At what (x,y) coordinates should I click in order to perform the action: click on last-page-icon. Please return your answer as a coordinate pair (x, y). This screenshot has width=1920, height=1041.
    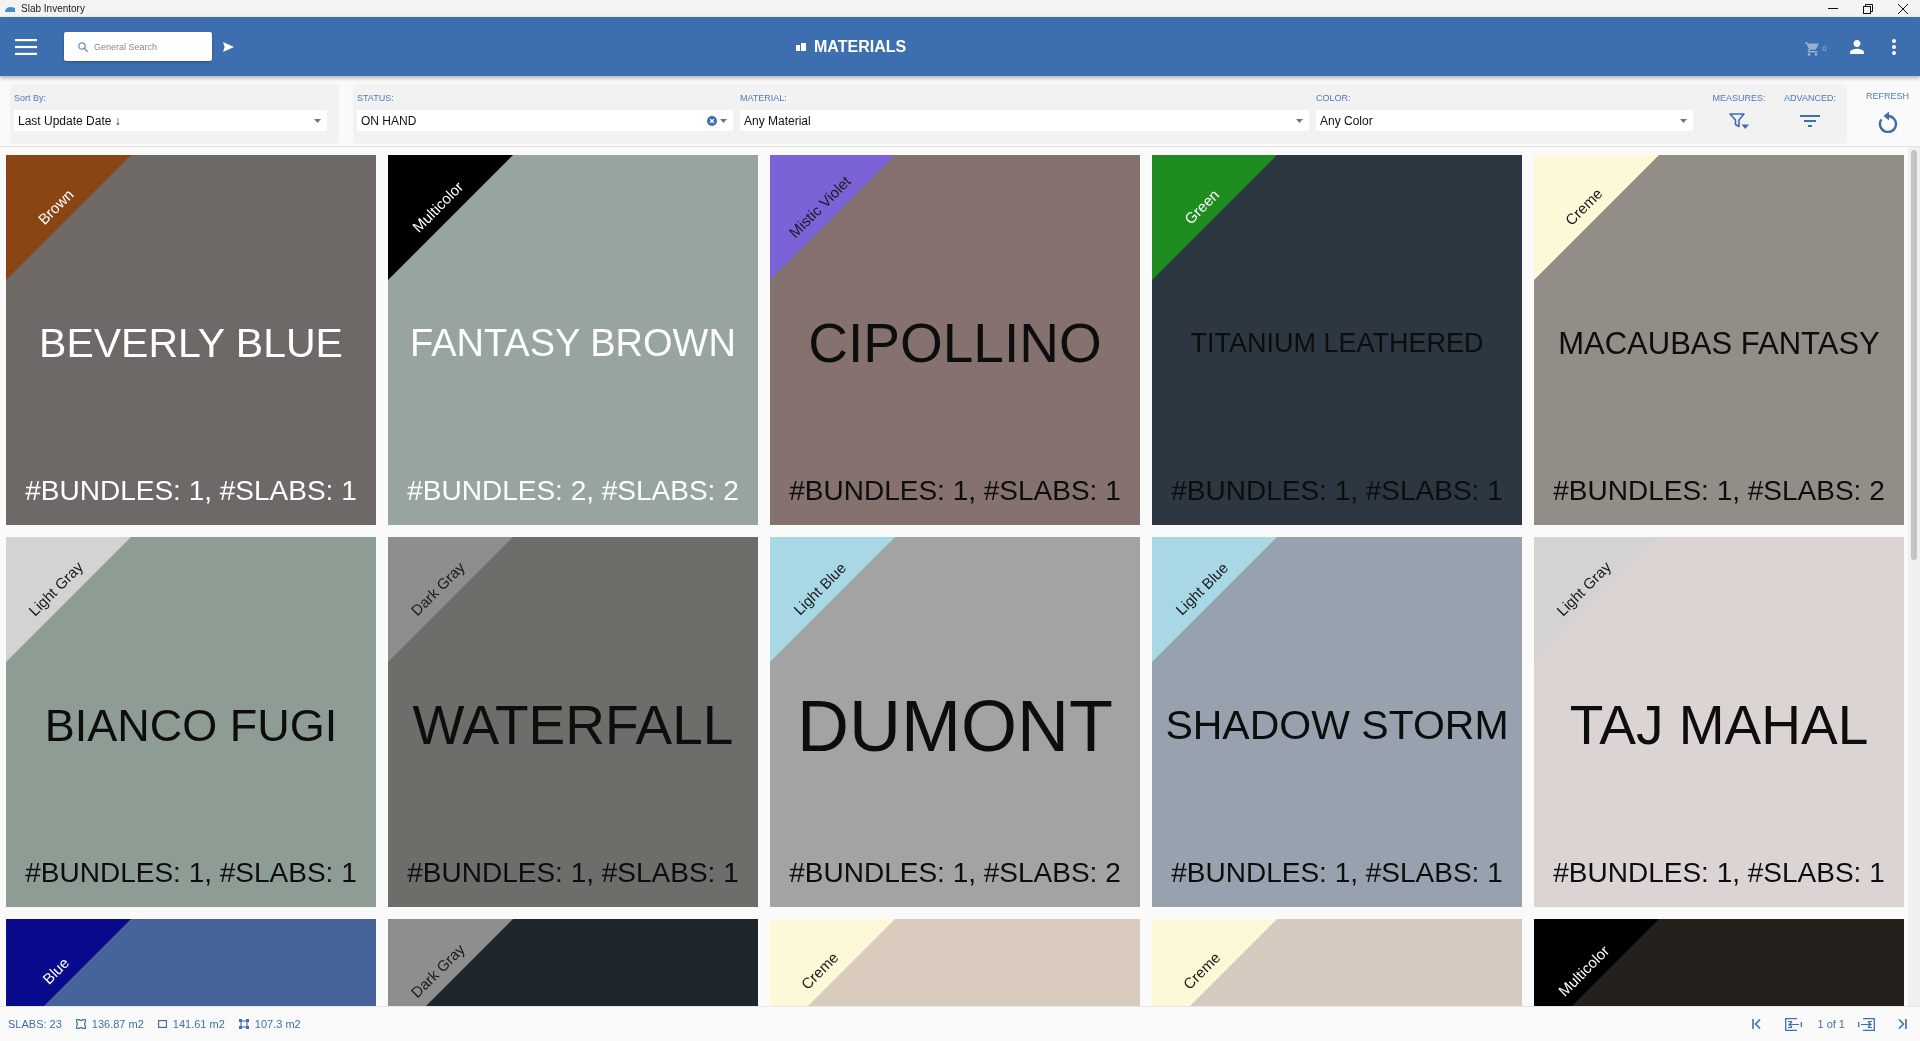
    Looking at the image, I should click on (1902, 1024).